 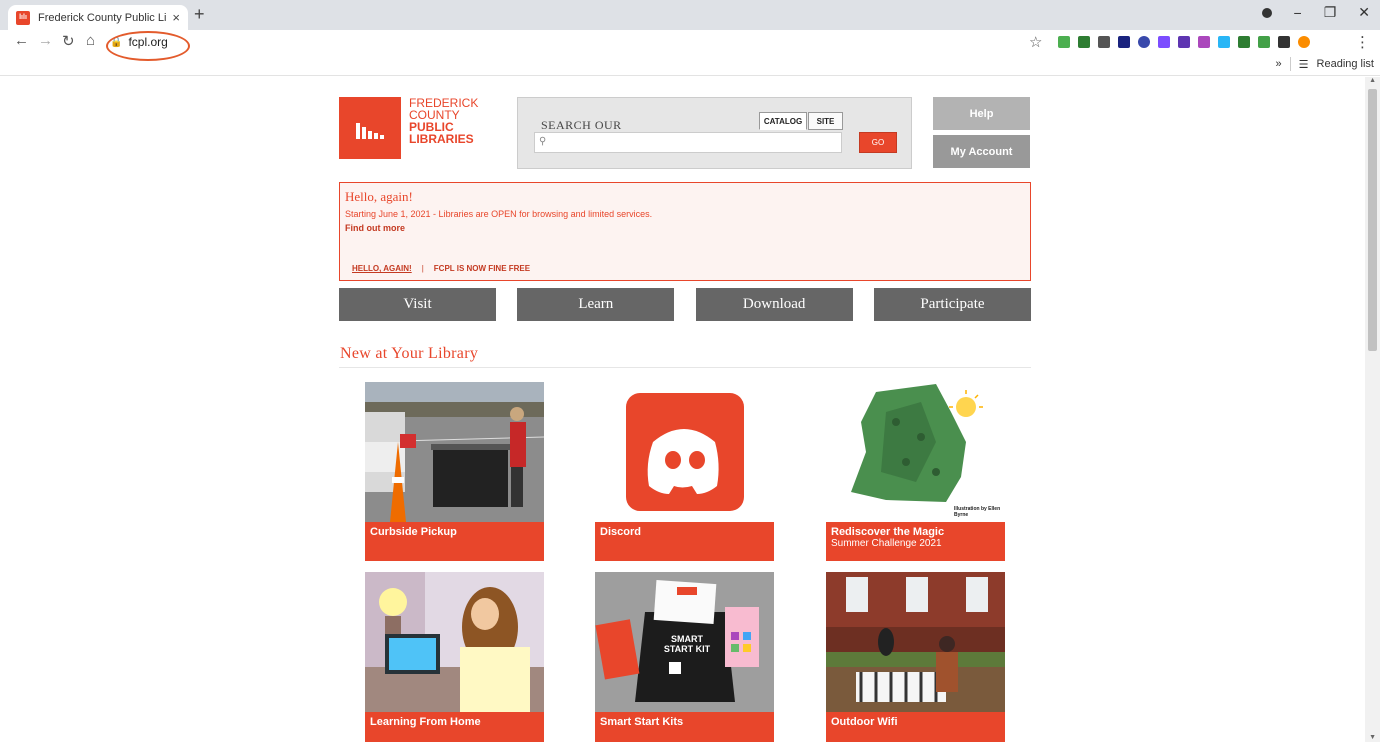 I want to click on favicon-icon: lılı, so click(x=23, y=17).